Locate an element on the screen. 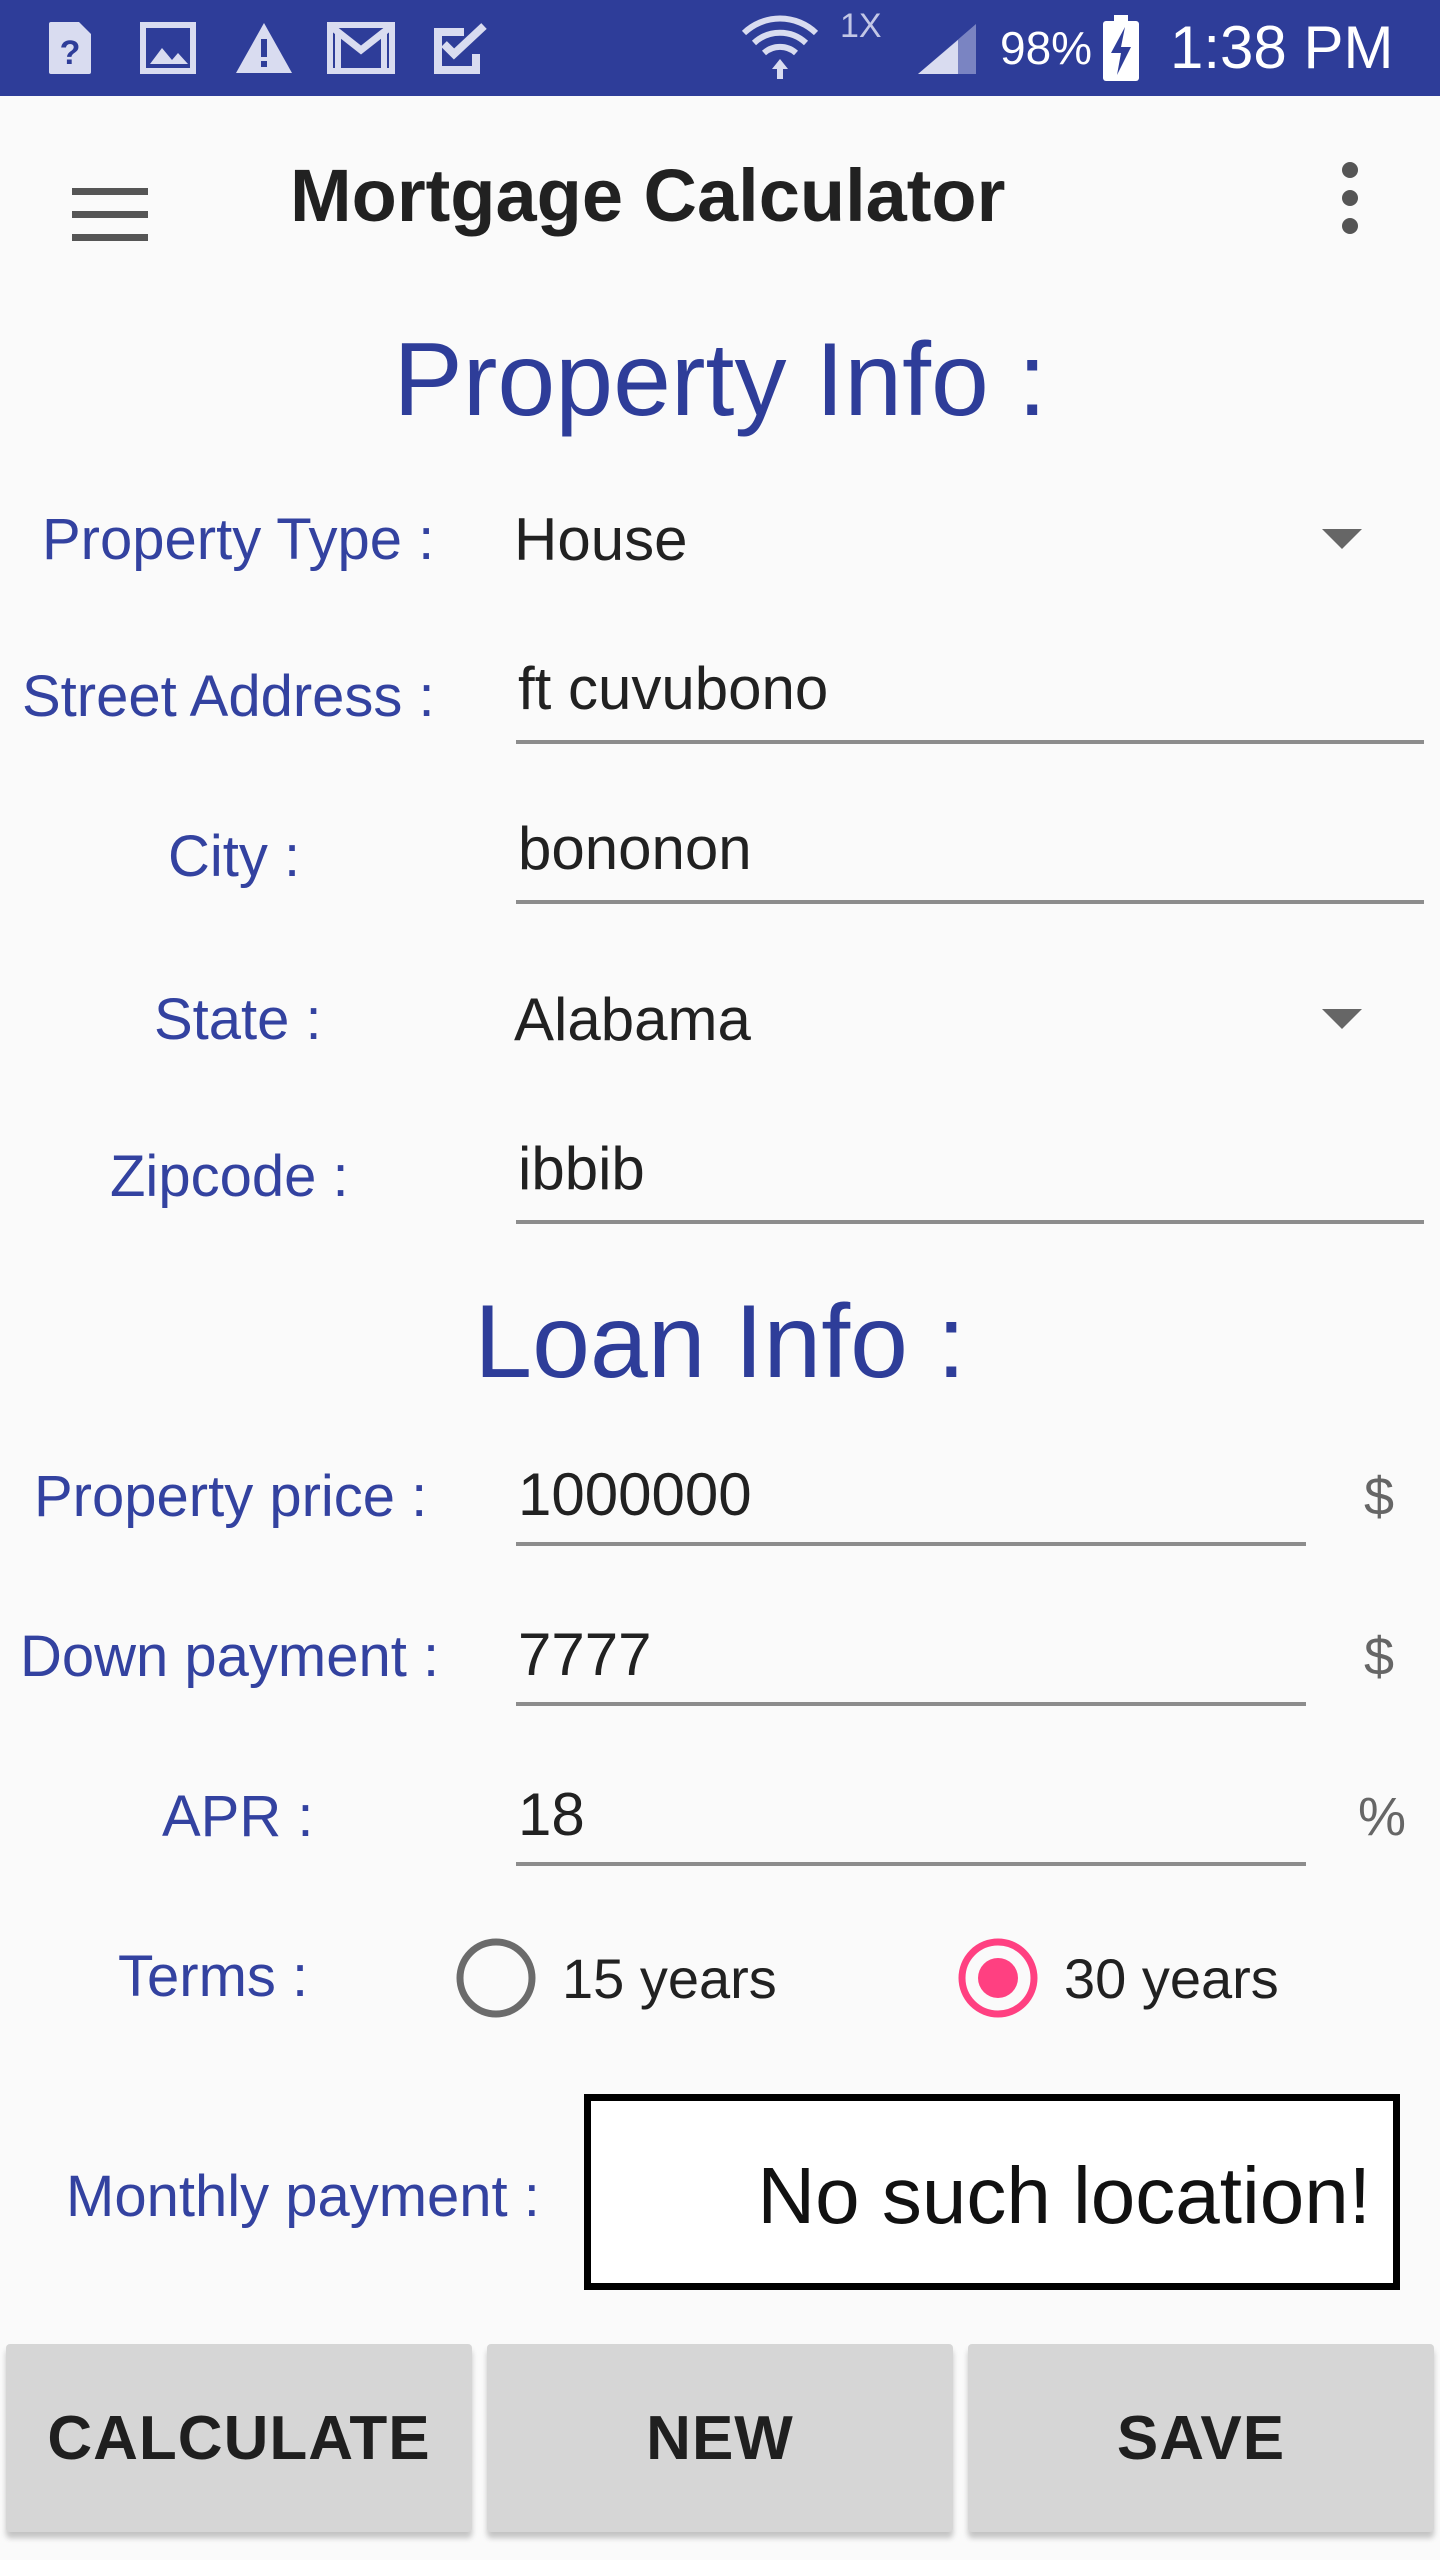  property-type-spinner: House is located at coordinates (950, 540).